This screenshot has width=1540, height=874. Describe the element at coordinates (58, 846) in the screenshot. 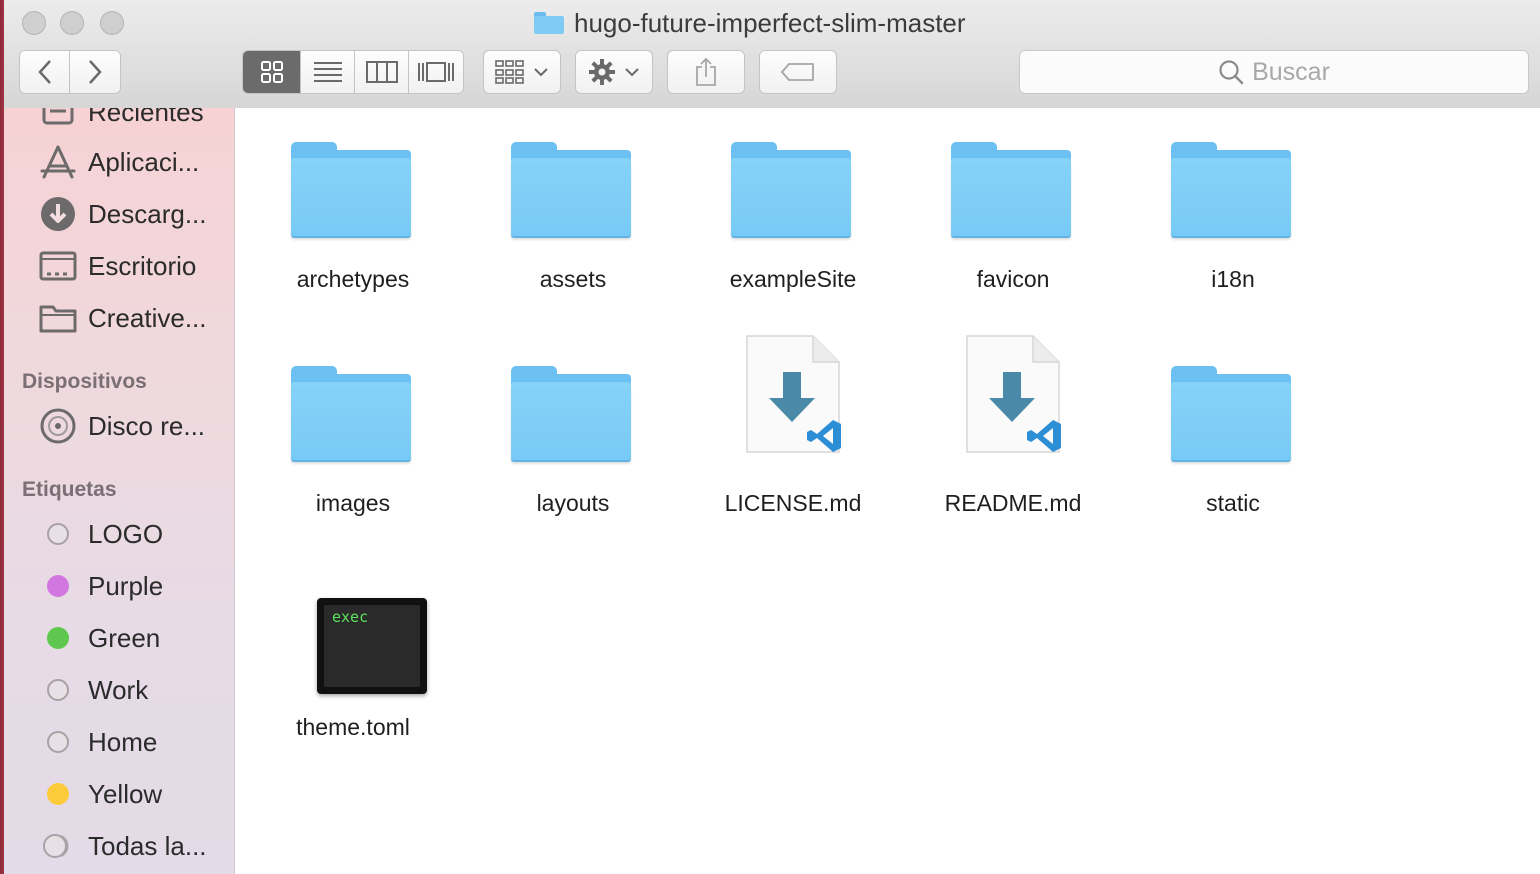

I see `all-tags-icon` at that location.